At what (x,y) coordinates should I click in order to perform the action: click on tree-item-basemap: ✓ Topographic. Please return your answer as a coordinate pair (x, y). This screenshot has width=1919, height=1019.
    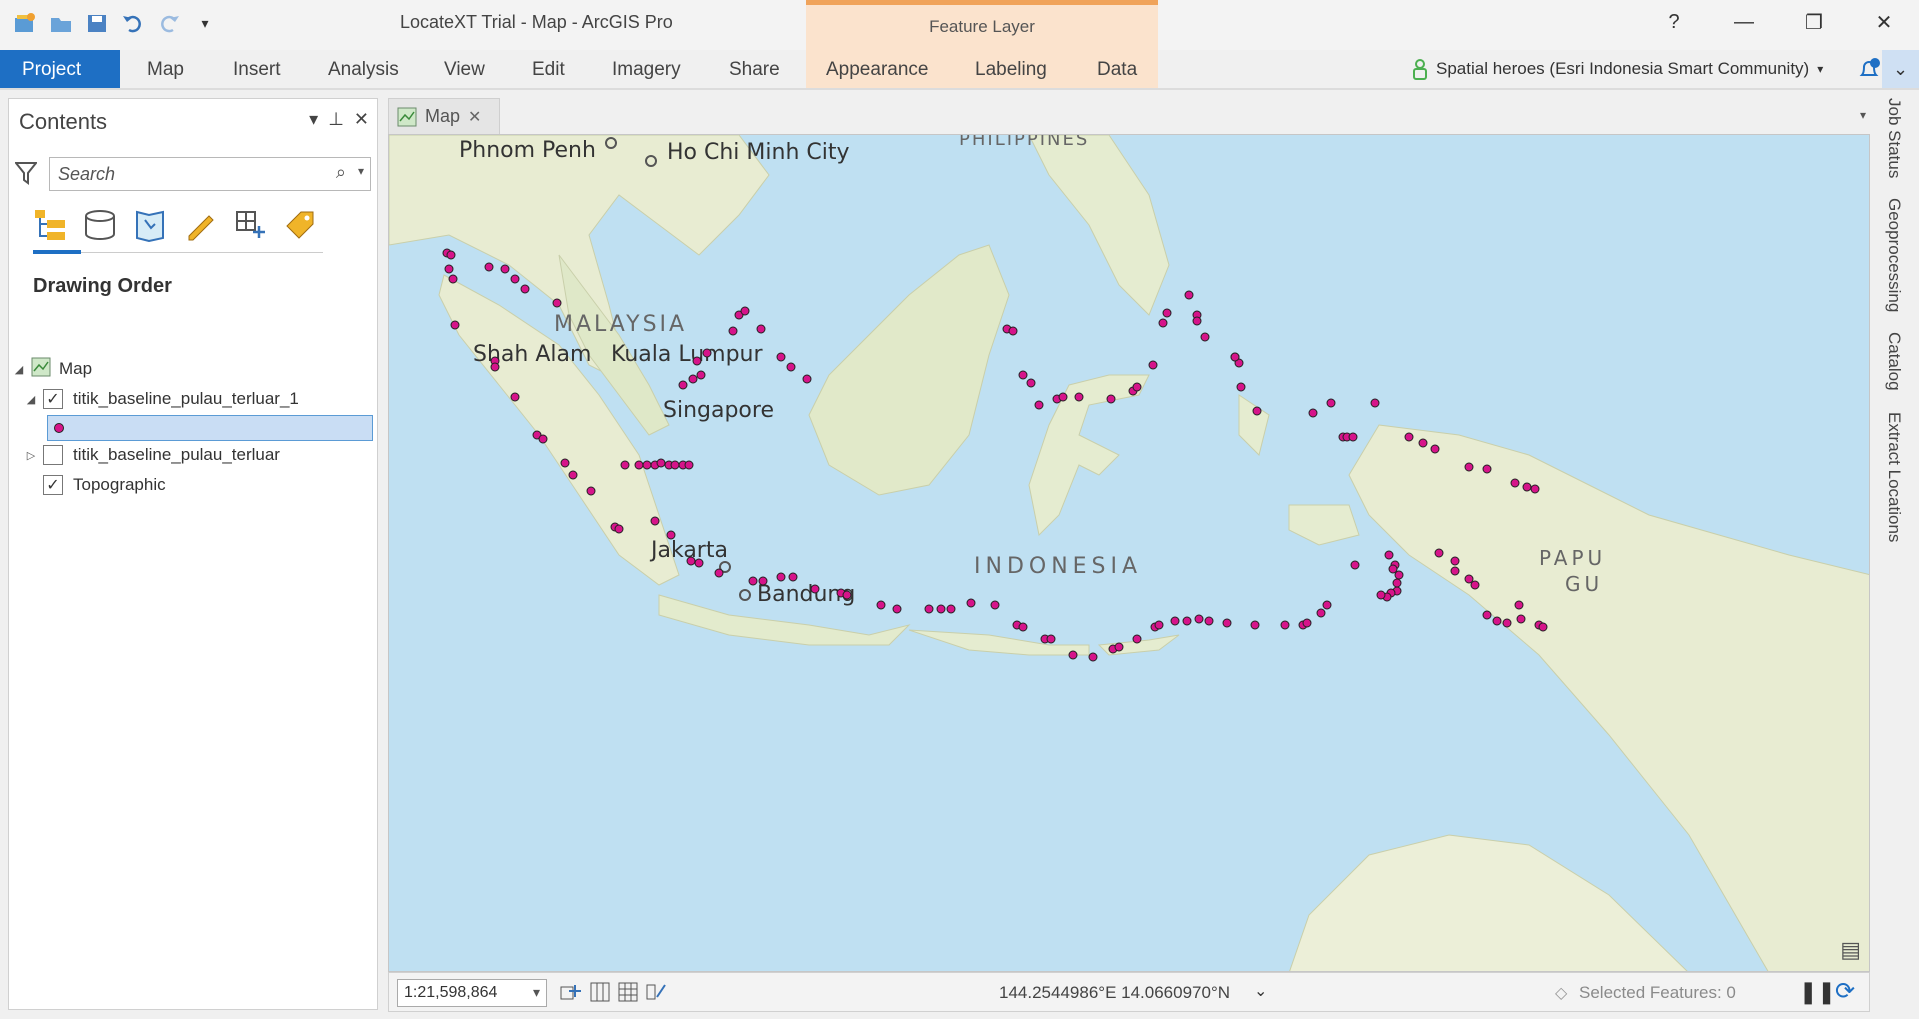
    Looking at the image, I should click on (104, 485).